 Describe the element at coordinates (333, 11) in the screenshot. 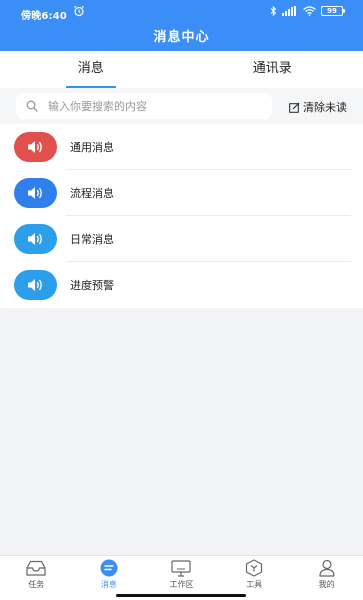

I see `battery-icon: 99` at that location.